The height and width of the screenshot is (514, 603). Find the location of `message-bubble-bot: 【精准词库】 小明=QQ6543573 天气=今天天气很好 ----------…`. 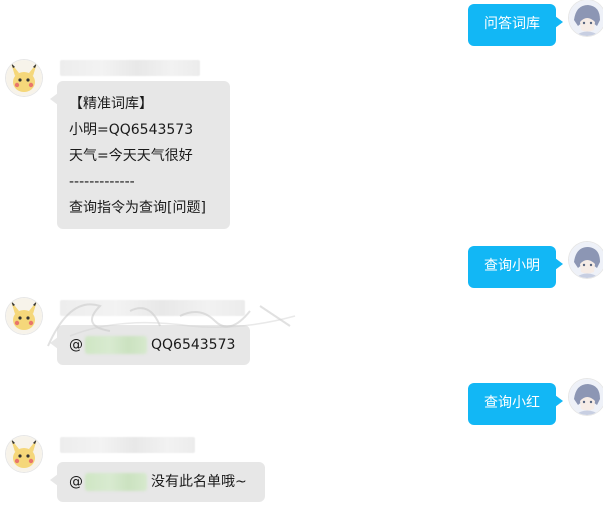

message-bubble-bot: 【精准词库】 小明=QQ6543573 天气=今天天气很好 ----------… is located at coordinates (140, 155).